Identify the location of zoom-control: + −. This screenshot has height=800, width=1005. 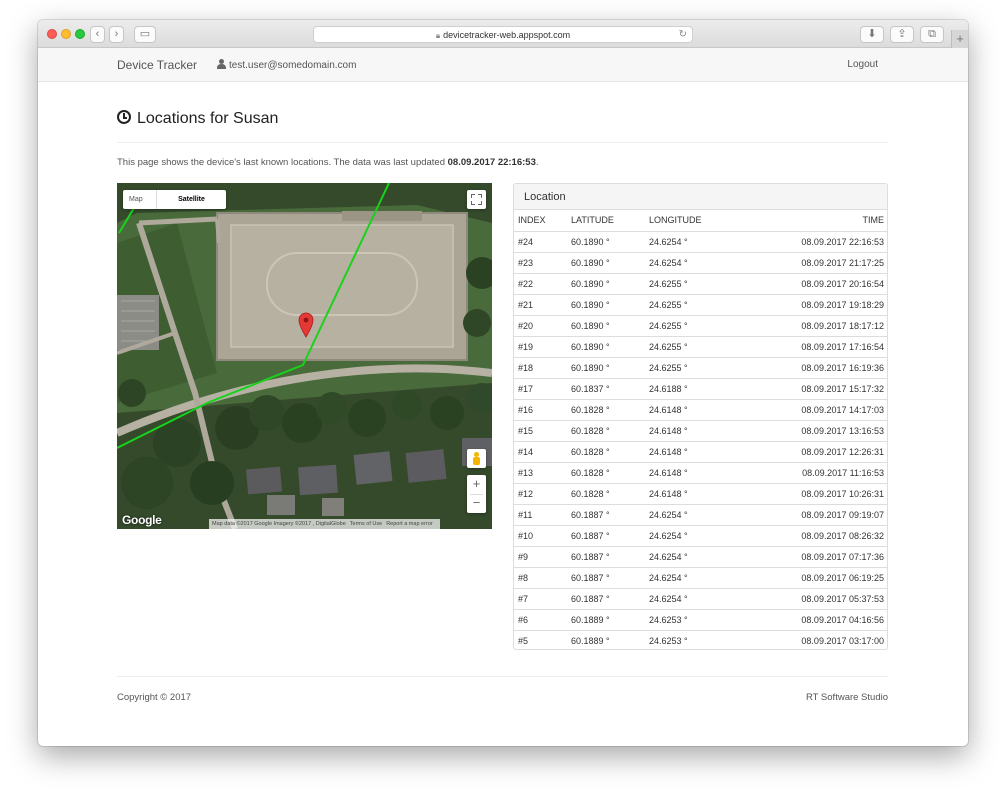
(476, 494).